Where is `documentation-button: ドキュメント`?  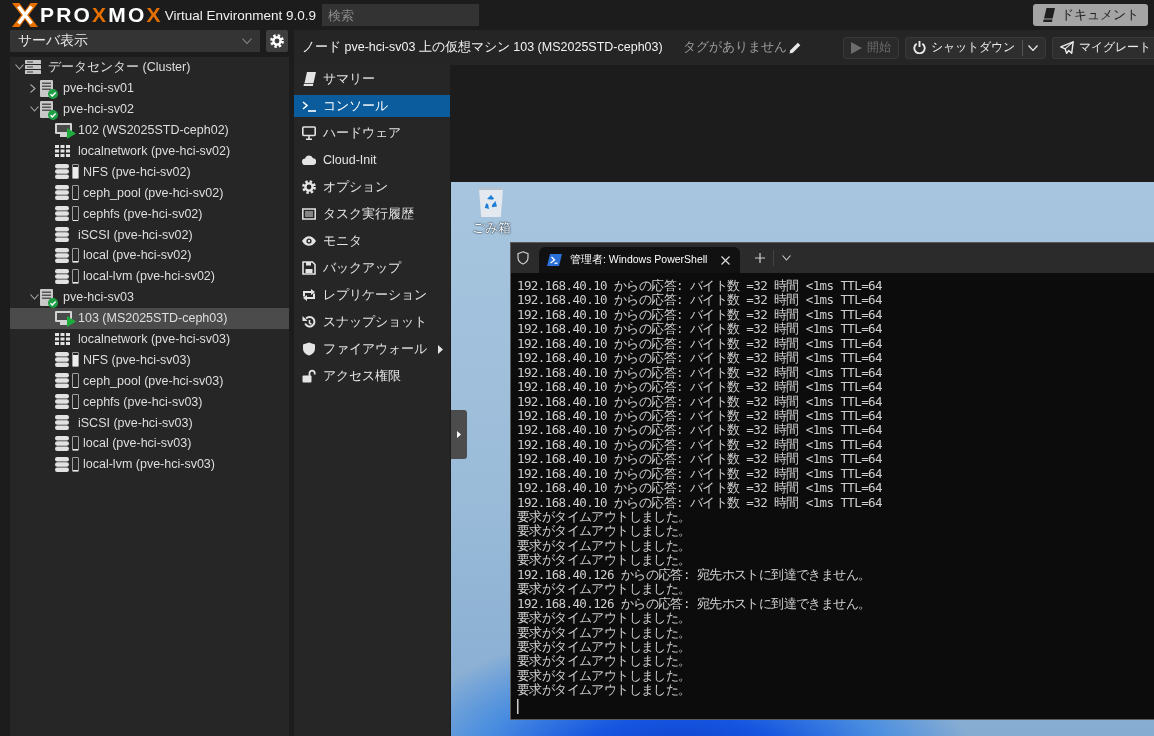
documentation-button: ドキュメント is located at coordinates (1090, 15).